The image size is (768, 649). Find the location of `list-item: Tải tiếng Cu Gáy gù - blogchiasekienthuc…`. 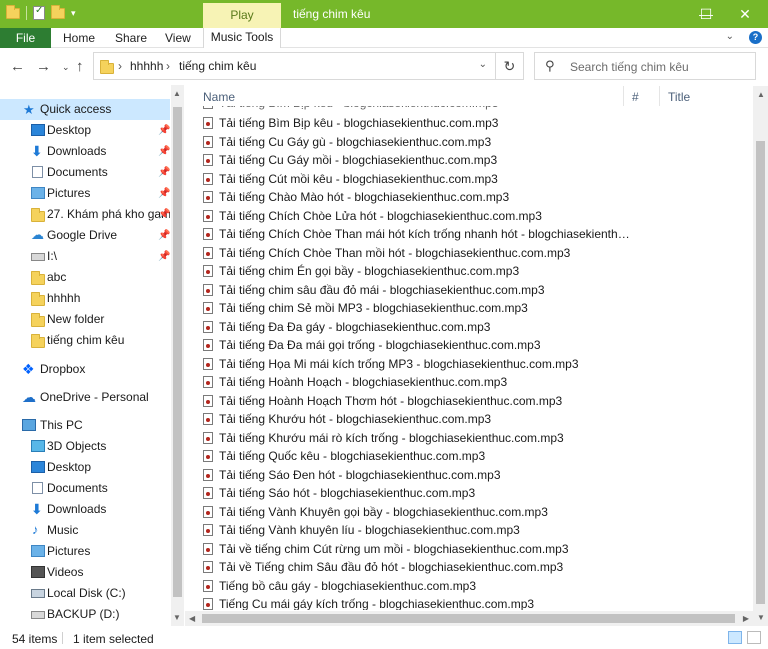

list-item: Tải tiếng Cu Gáy gù - blogchiasekienthuc… is located at coordinates (418, 142).